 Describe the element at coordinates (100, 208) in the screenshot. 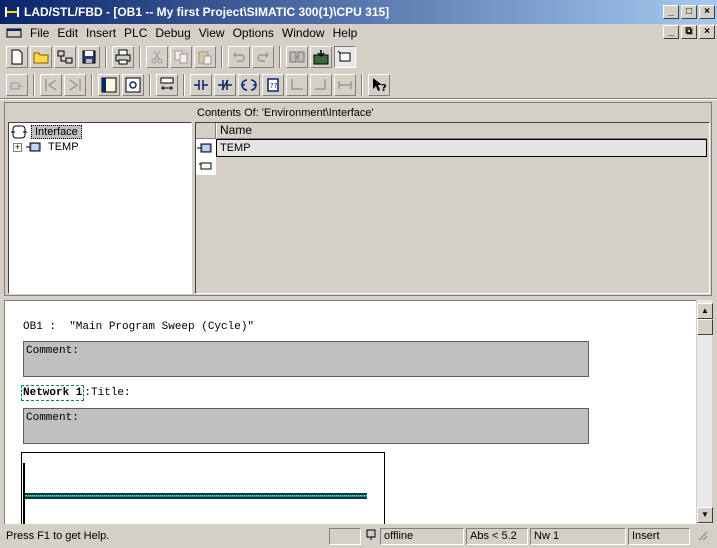

I see `interface-tree: Interface + TEMP` at that location.